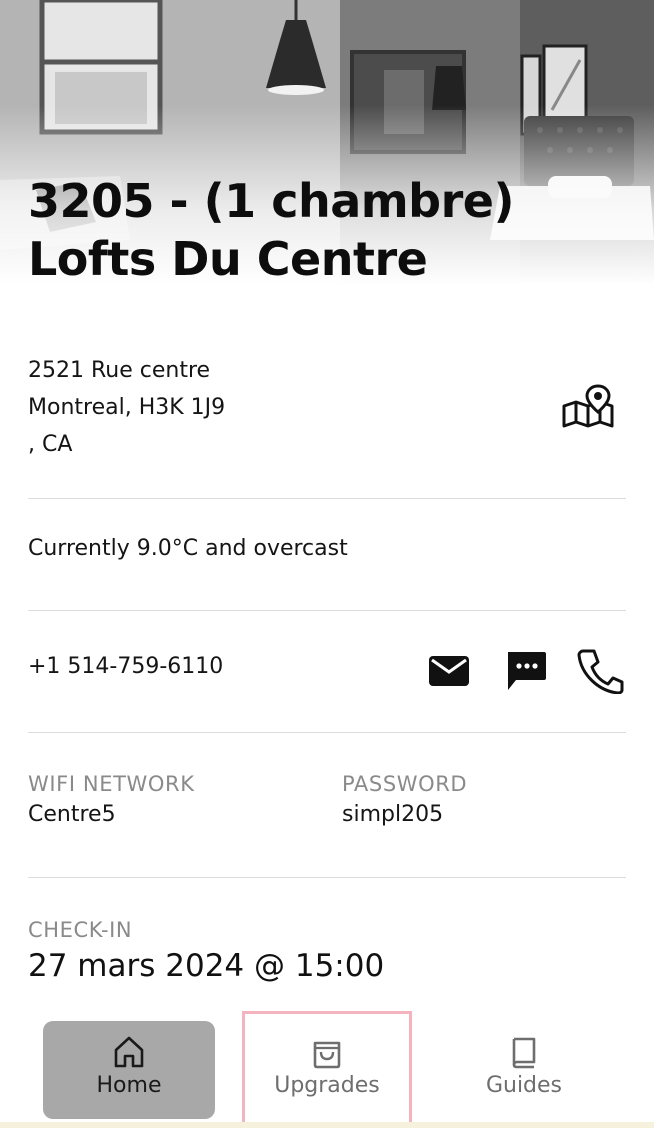 The width and height of the screenshot is (654, 1128). What do you see at coordinates (188, 548) in the screenshot?
I see `weather-text: Currently 9.0°C and overcast` at bounding box center [188, 548].